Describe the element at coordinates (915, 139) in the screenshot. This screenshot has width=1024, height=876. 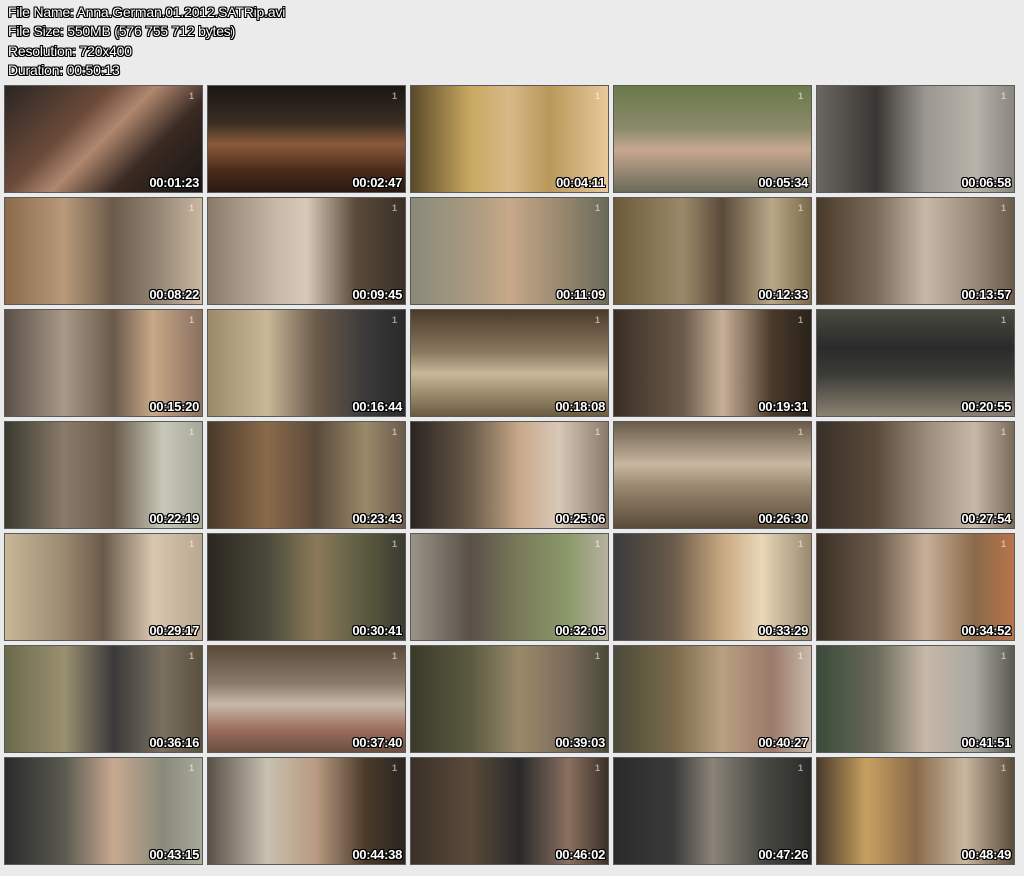
I see `video-thumbnail: 1 00:06:58` at that location.